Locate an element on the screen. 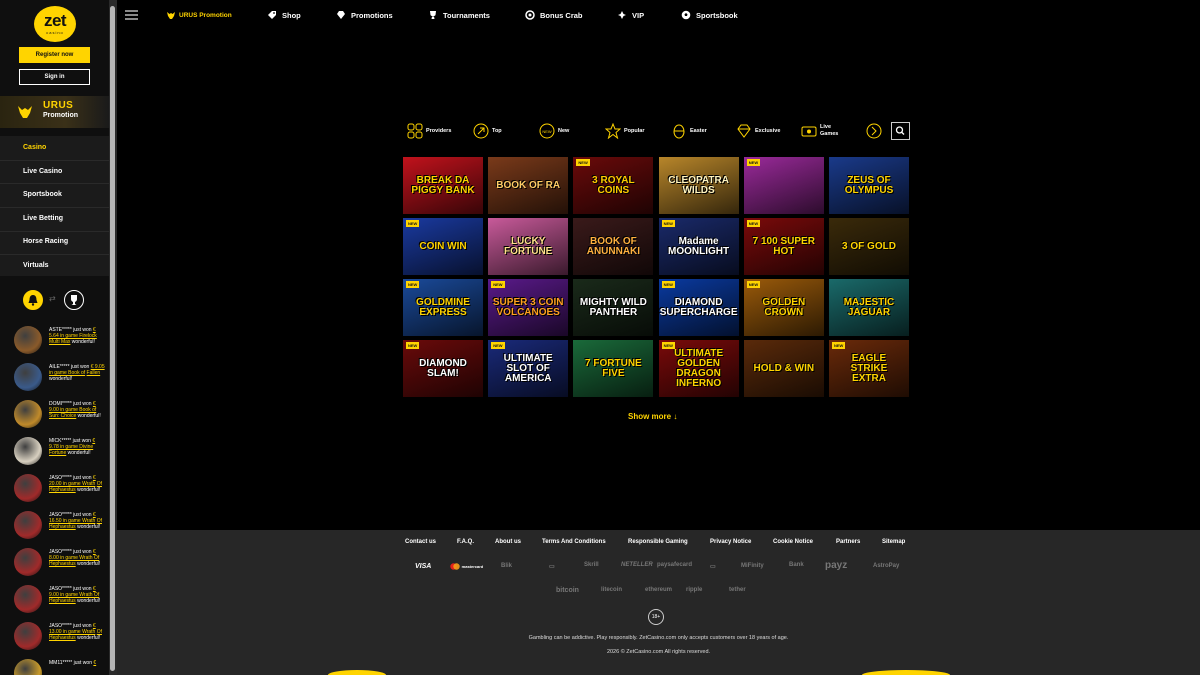  game-tile: MAJESTIC JAGUAR is located at coordinates (869, 307).